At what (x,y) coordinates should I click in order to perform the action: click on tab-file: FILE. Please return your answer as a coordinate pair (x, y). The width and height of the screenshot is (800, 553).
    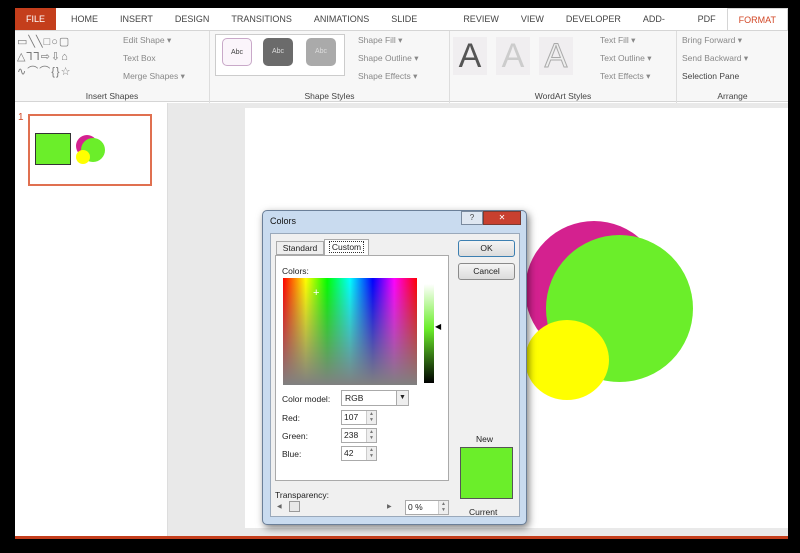
    Looking at the image, I should click on (36, 19).